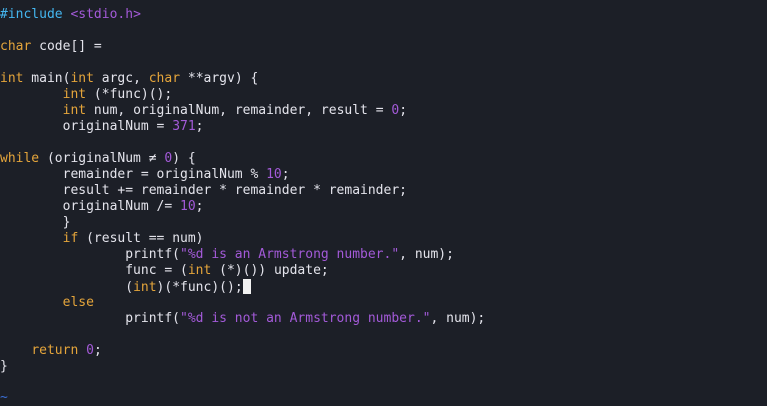  I want to click on code-token-default: num, originalNum, remainder, result =, so click(239, 110).